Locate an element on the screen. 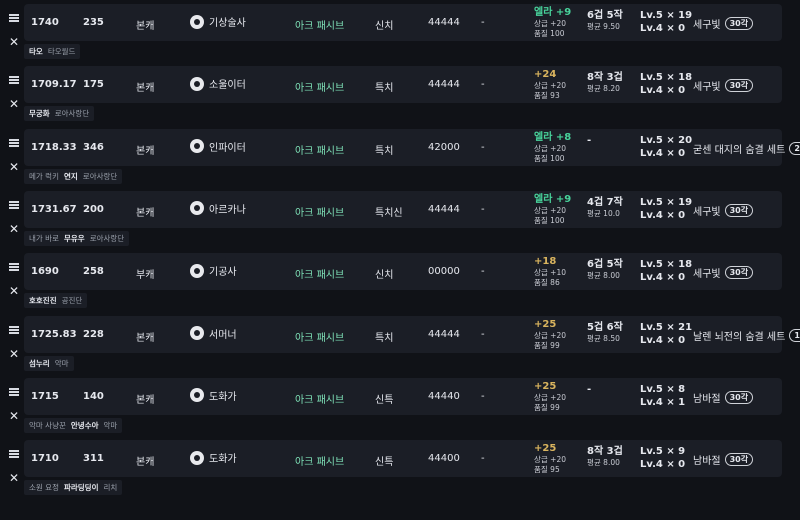 The image size is (800, 520). level-top: Lv.5 × 21 is located at coordinates (666, 327).